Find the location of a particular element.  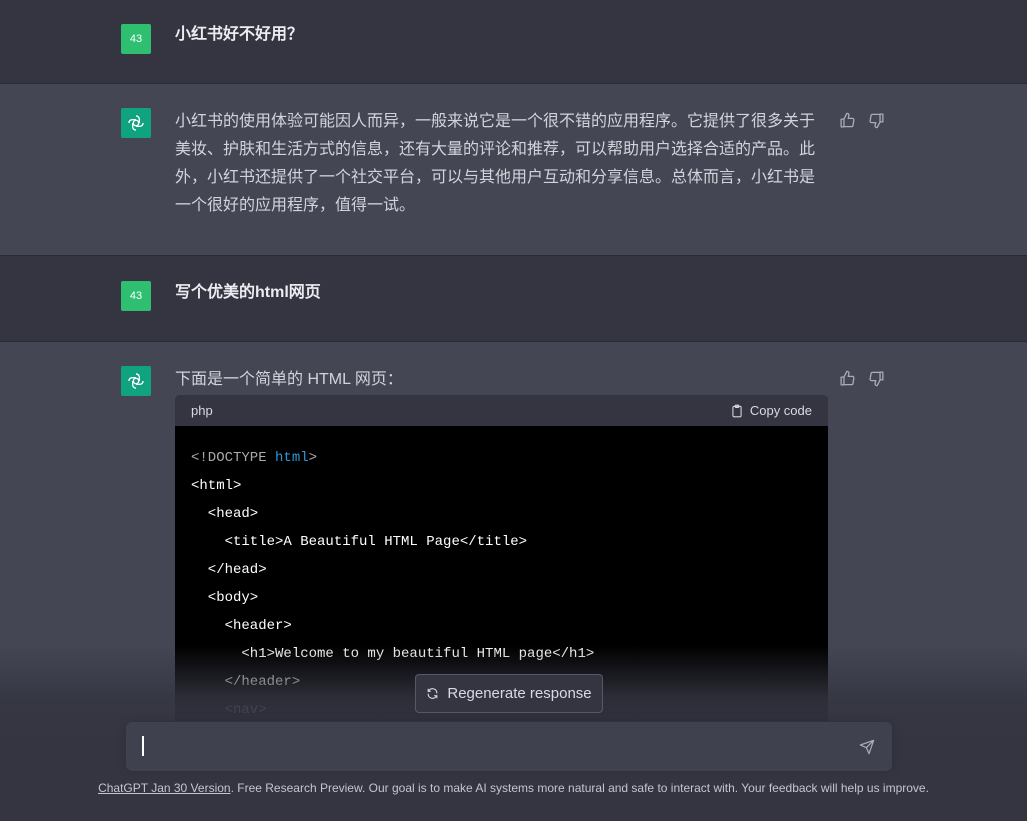

code-language-label: php is located at coordinates (202, 410).